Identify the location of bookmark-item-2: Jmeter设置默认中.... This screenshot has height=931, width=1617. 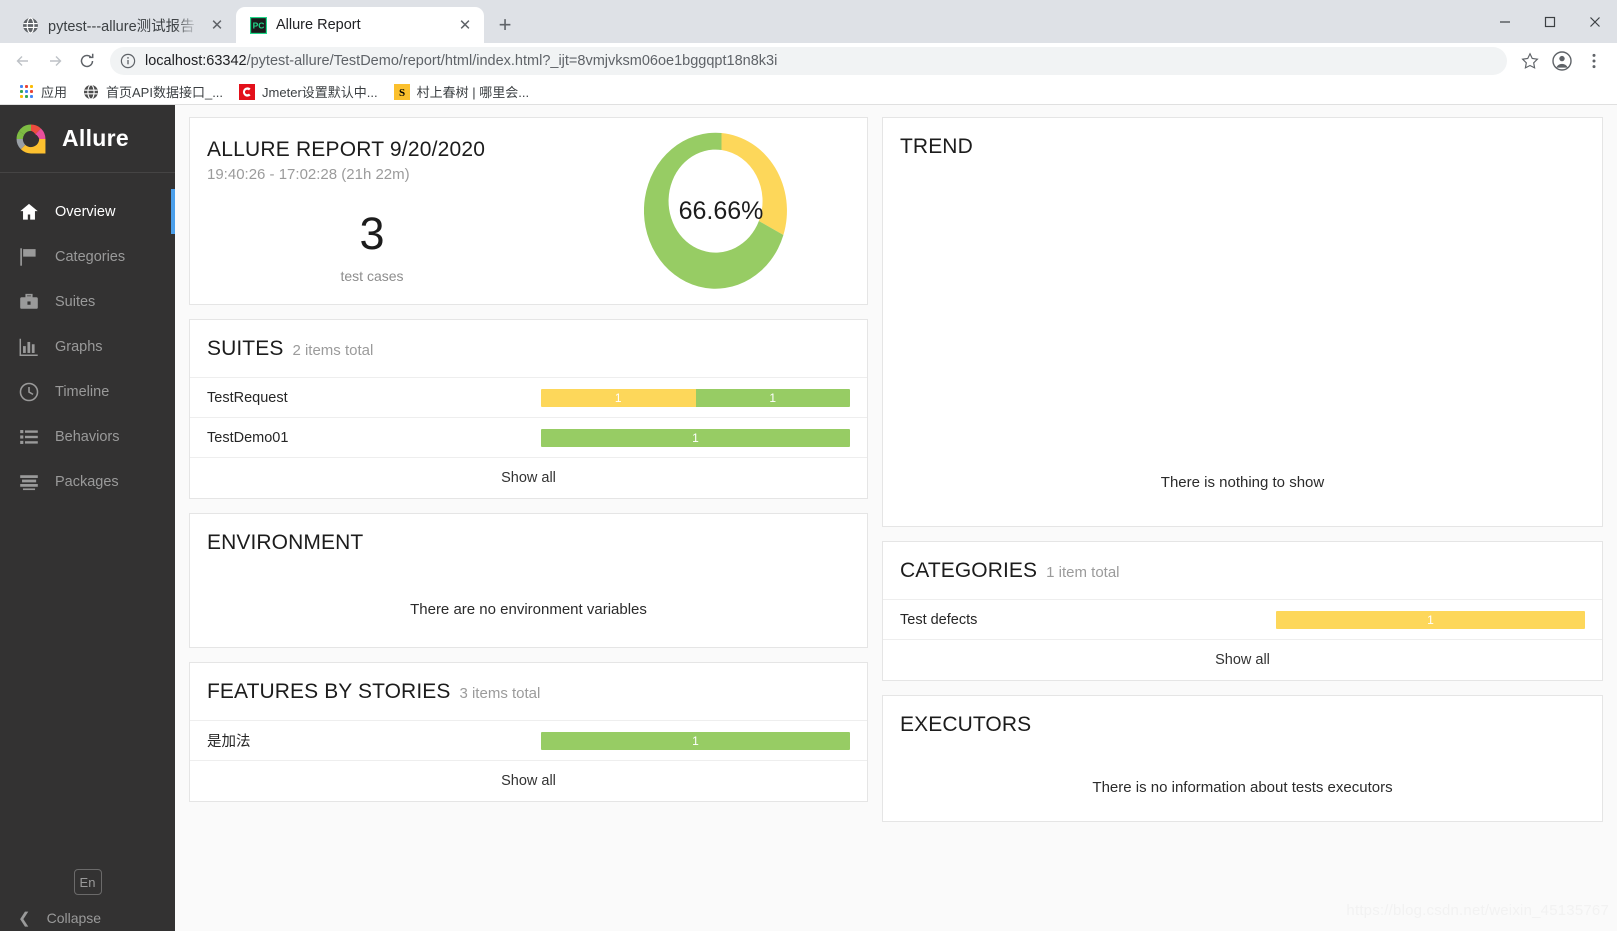
(308, 91).